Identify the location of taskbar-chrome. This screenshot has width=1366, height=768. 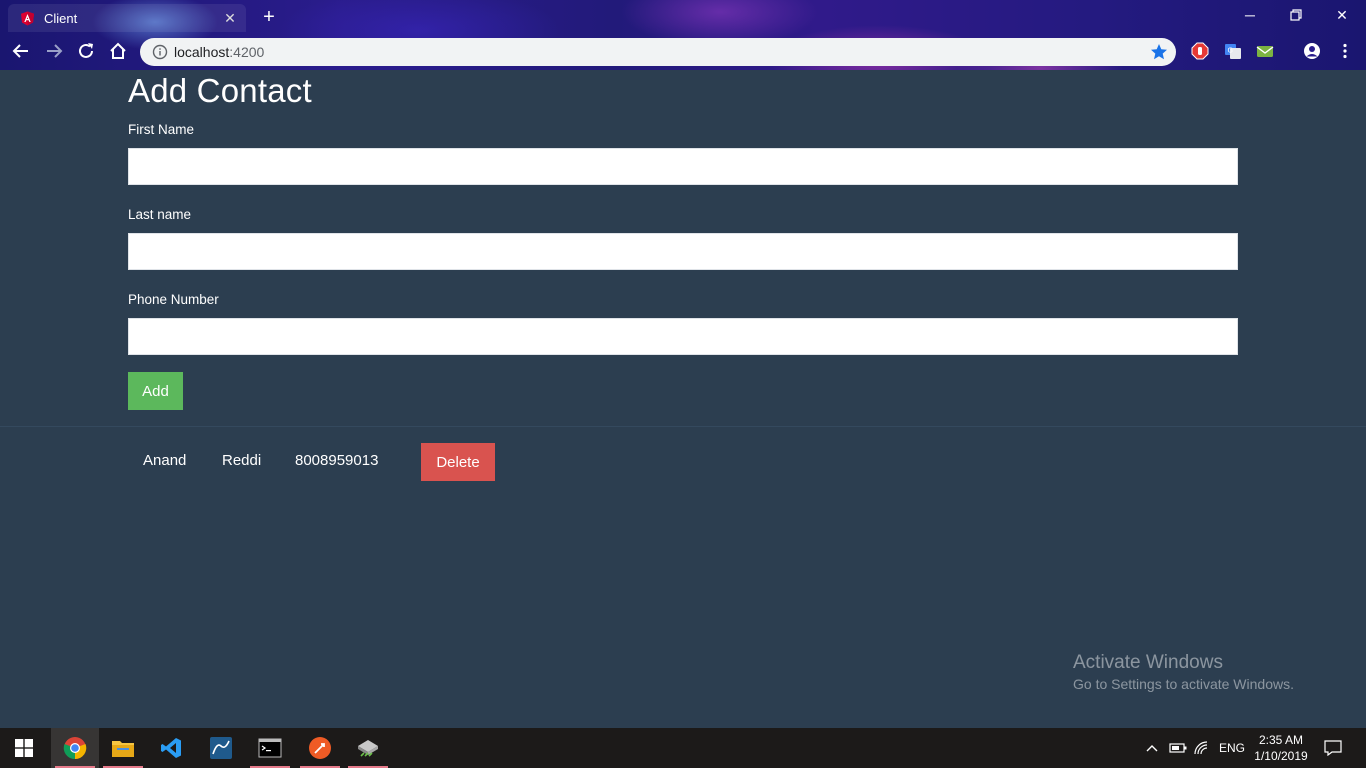
(75, 748).